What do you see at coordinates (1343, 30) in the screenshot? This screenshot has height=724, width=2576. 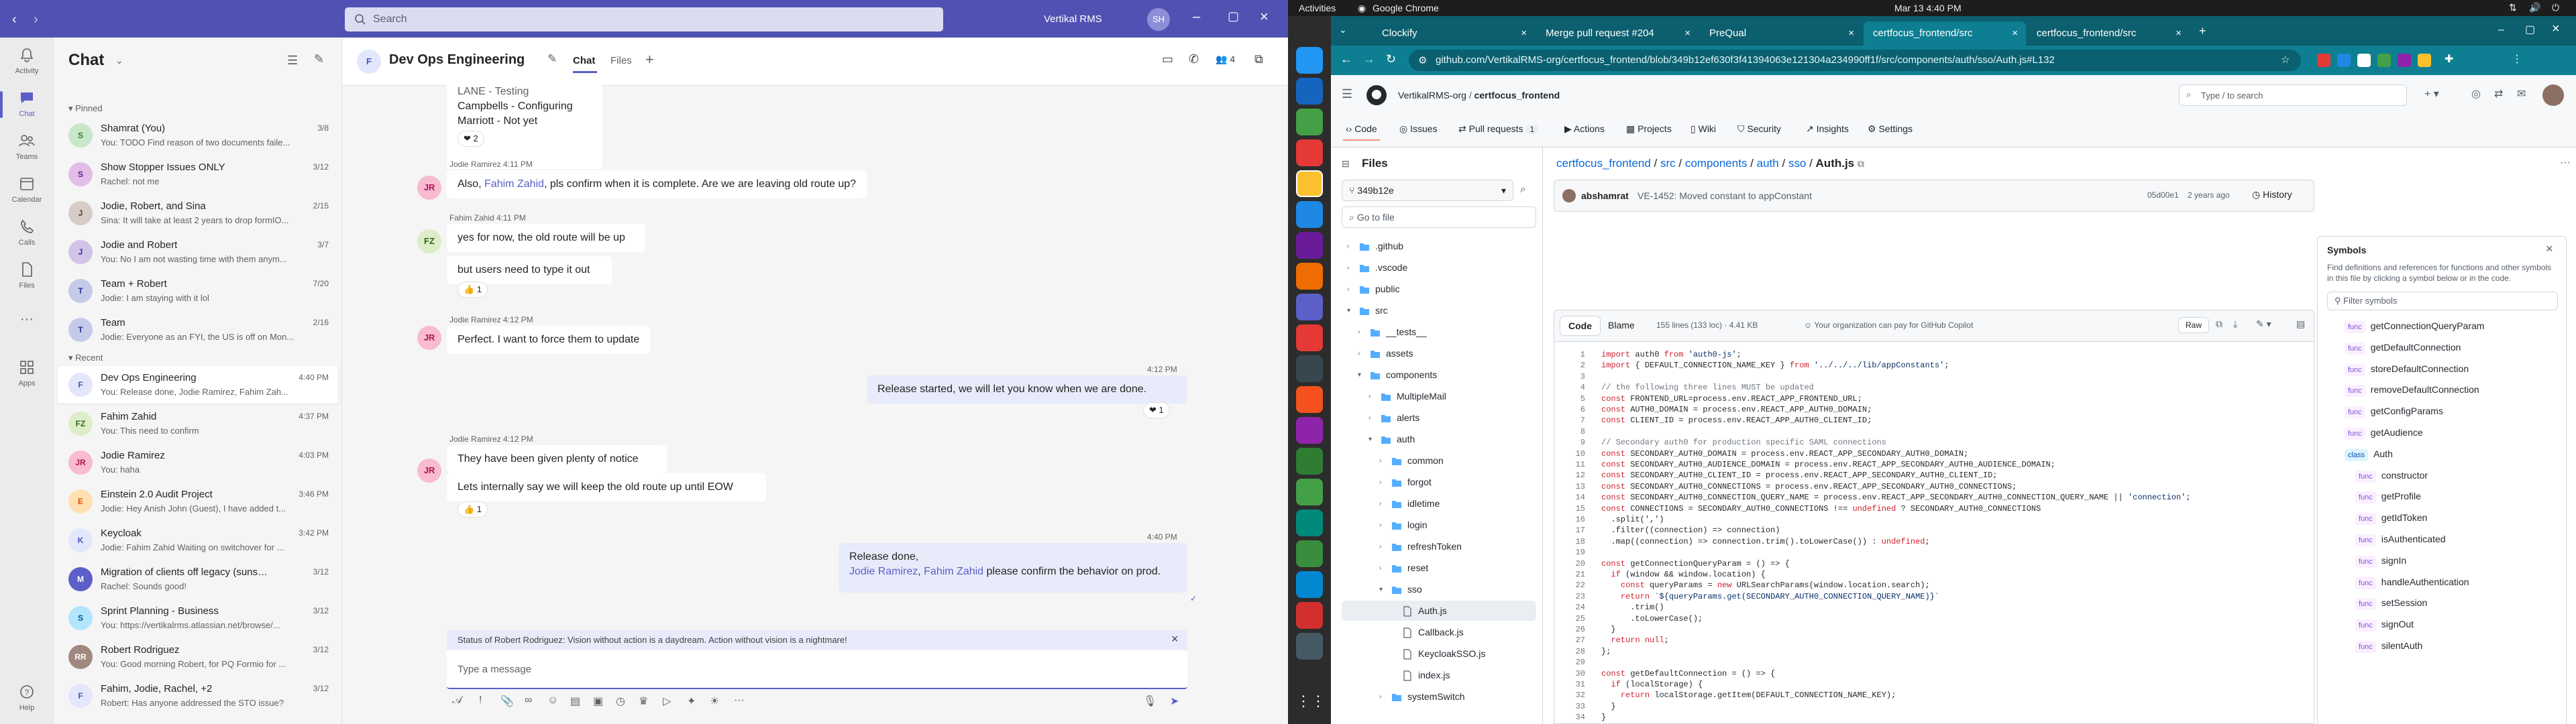 I see `tab-search-icon: ⌄` at bounding box center [1343, 30].